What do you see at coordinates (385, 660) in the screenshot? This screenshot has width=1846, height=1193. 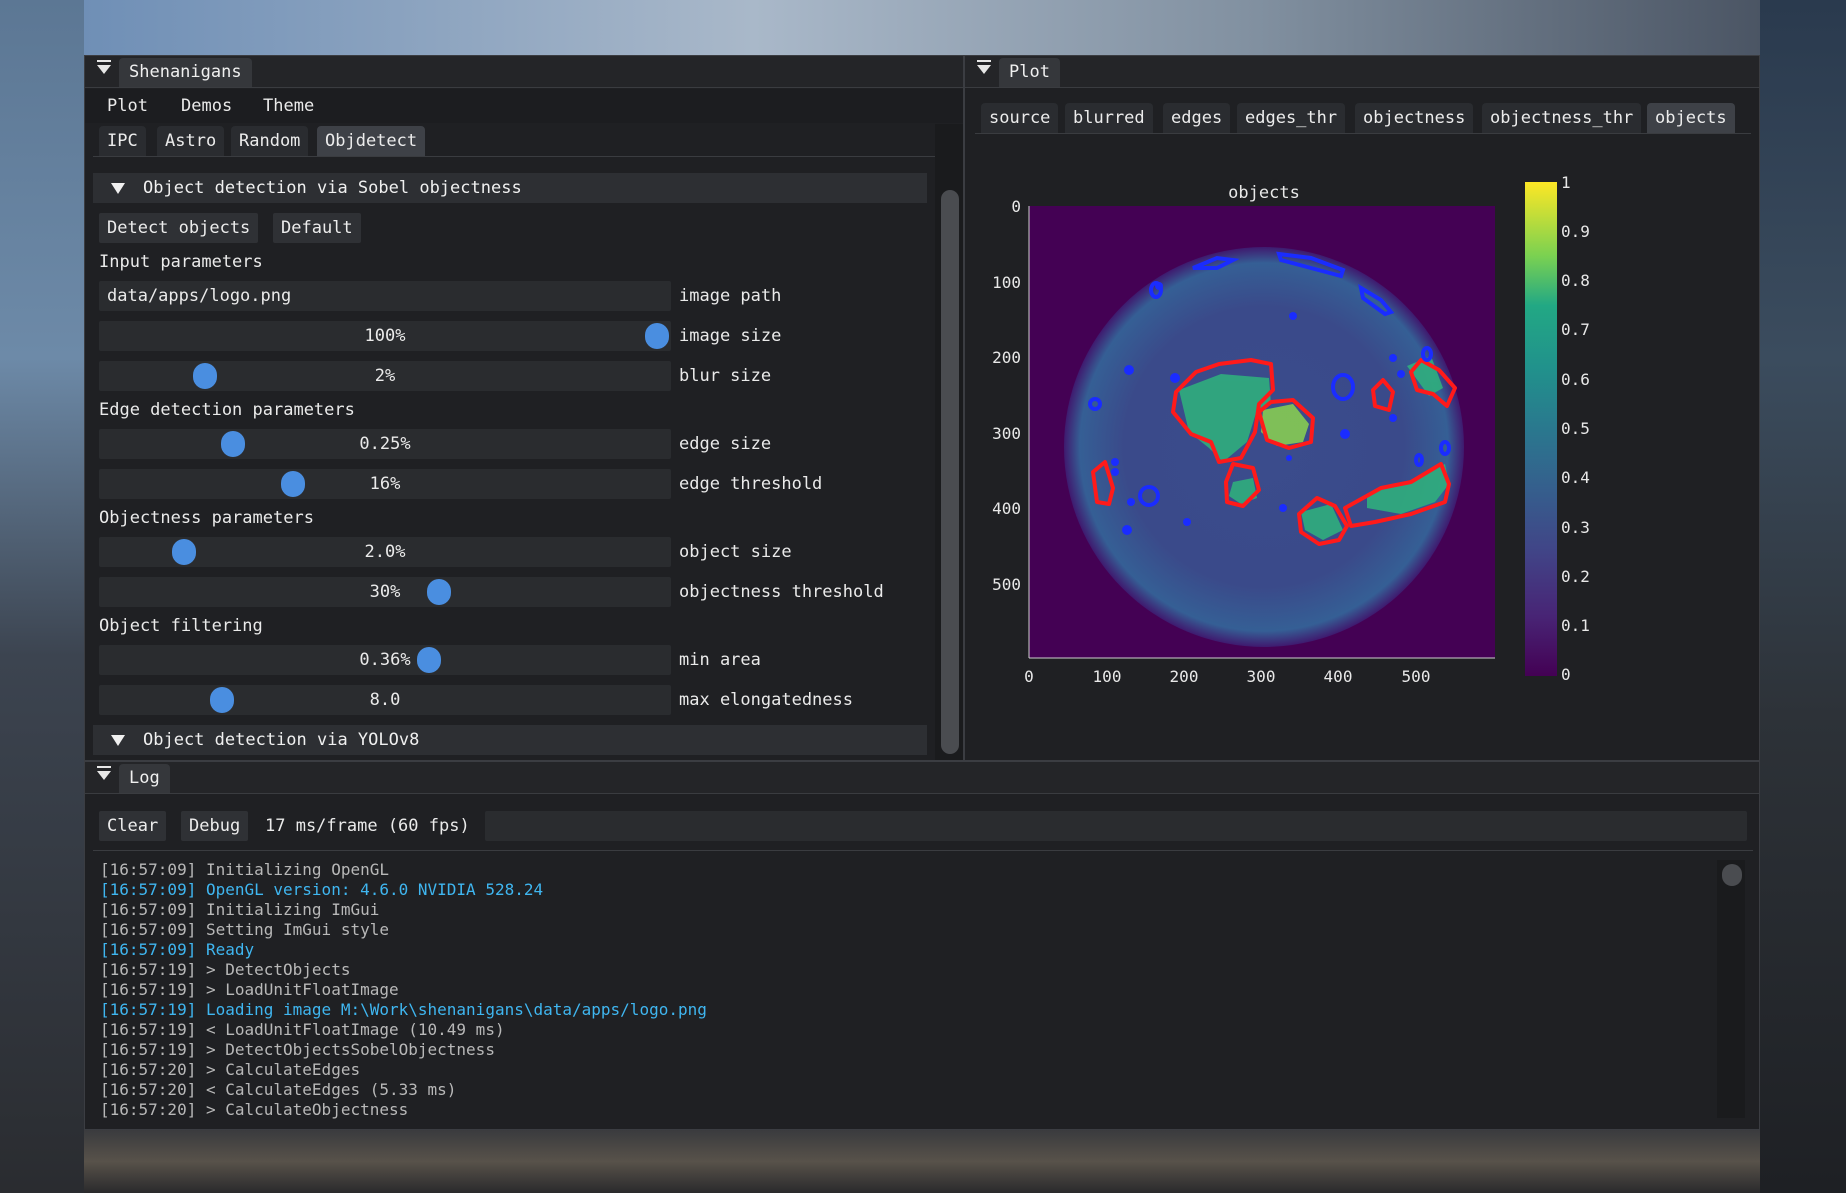 I see `min-area-slider: 0.36%` at bounding box center [385, 660].